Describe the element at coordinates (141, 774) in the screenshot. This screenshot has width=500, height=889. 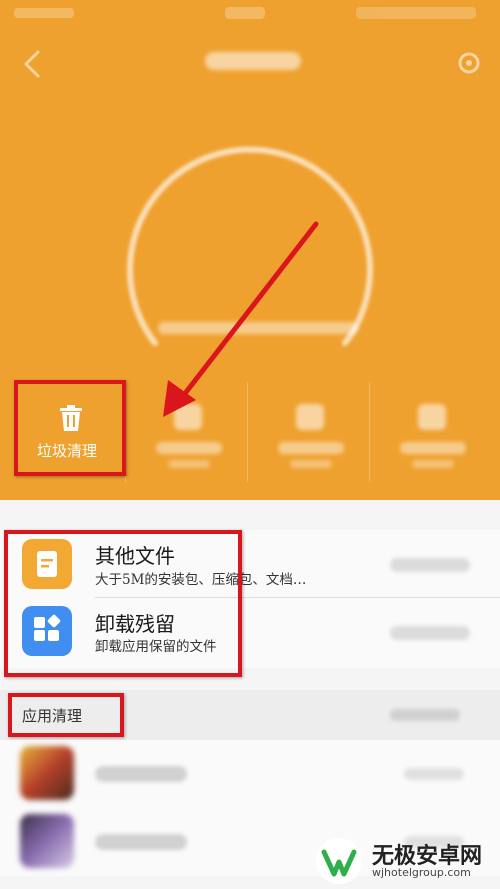
I see `app-1-name-blurred` at that location.